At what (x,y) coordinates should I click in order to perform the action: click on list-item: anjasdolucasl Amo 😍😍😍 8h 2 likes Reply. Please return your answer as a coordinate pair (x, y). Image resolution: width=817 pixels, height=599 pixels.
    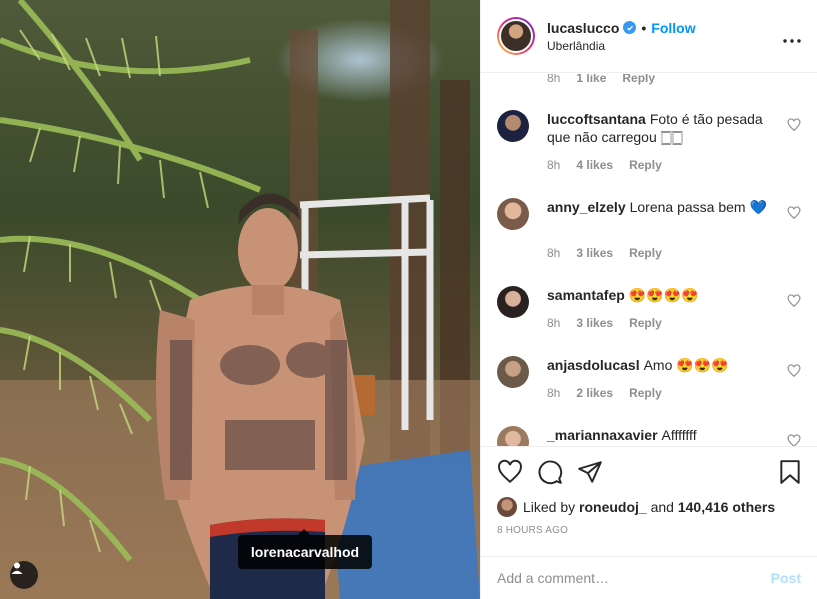
    Looking at the image, I should click on (649, 386).